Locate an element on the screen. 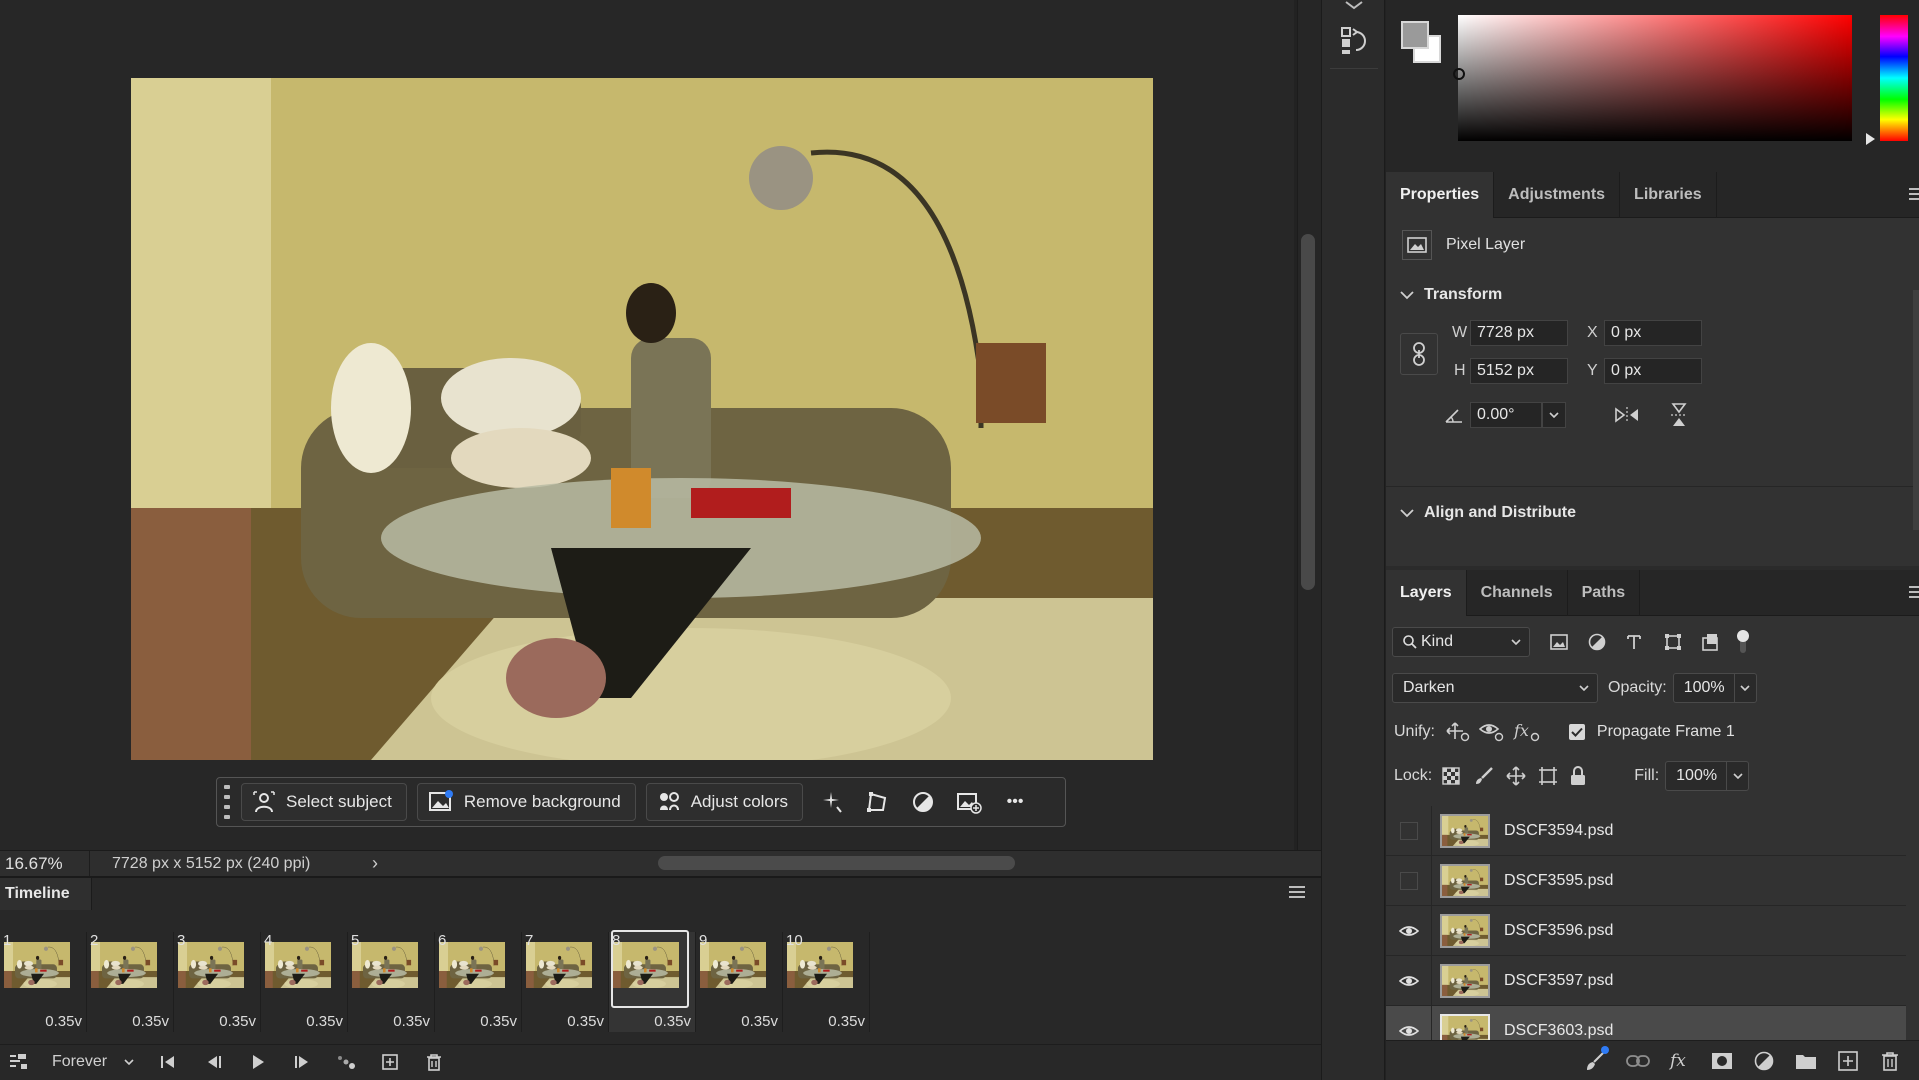 The image size is (1919, 1080). layer-name: DSCF3603.psd is located at coordinates (1558, 1031).